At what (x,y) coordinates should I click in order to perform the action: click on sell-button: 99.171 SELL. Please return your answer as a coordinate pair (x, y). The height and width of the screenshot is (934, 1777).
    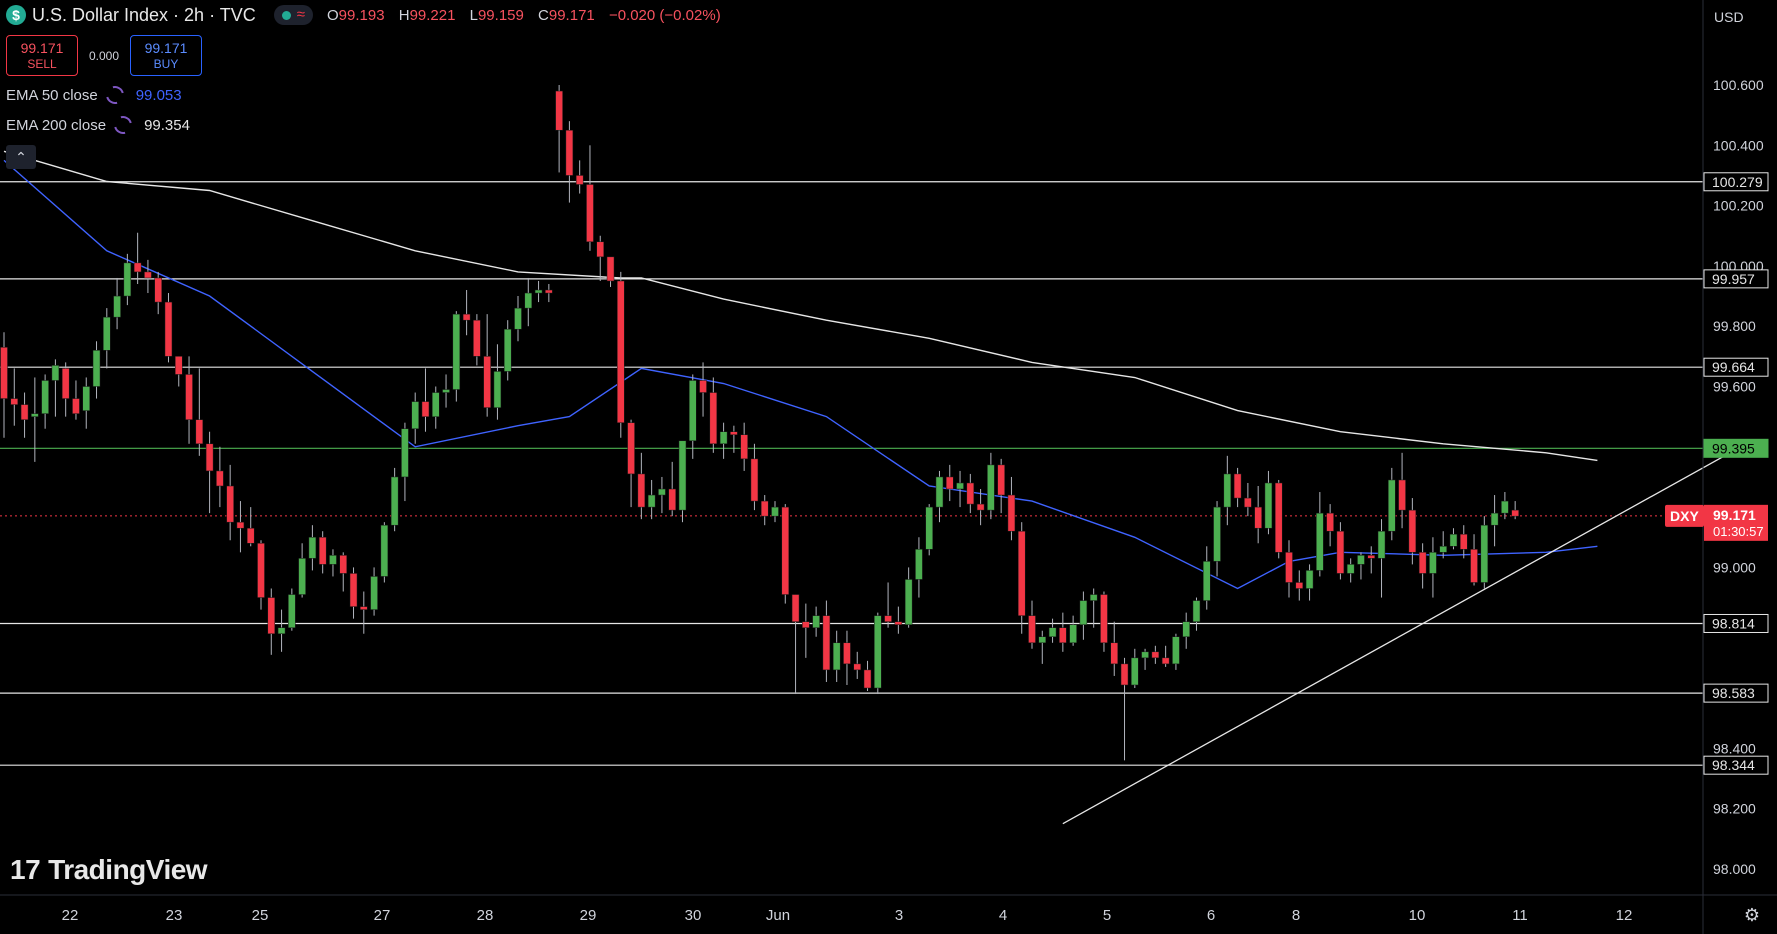
    Looking at the image, I should click on (42, 55).